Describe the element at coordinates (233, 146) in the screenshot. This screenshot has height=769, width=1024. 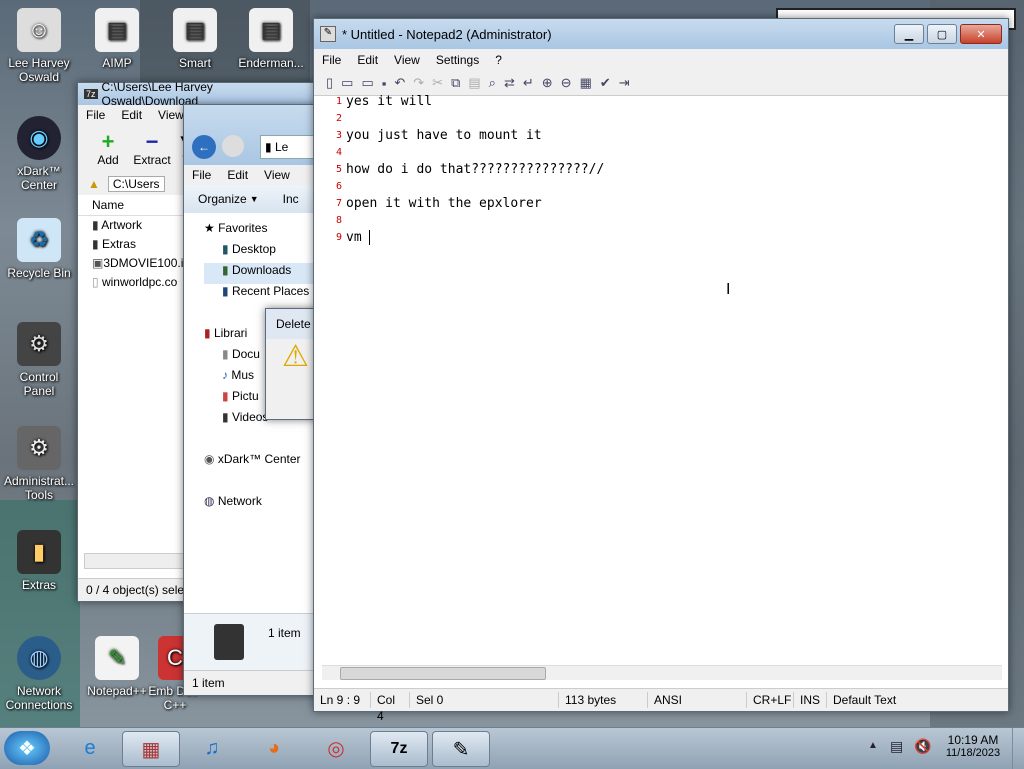
I see `forward-arrow-icon` at that location.